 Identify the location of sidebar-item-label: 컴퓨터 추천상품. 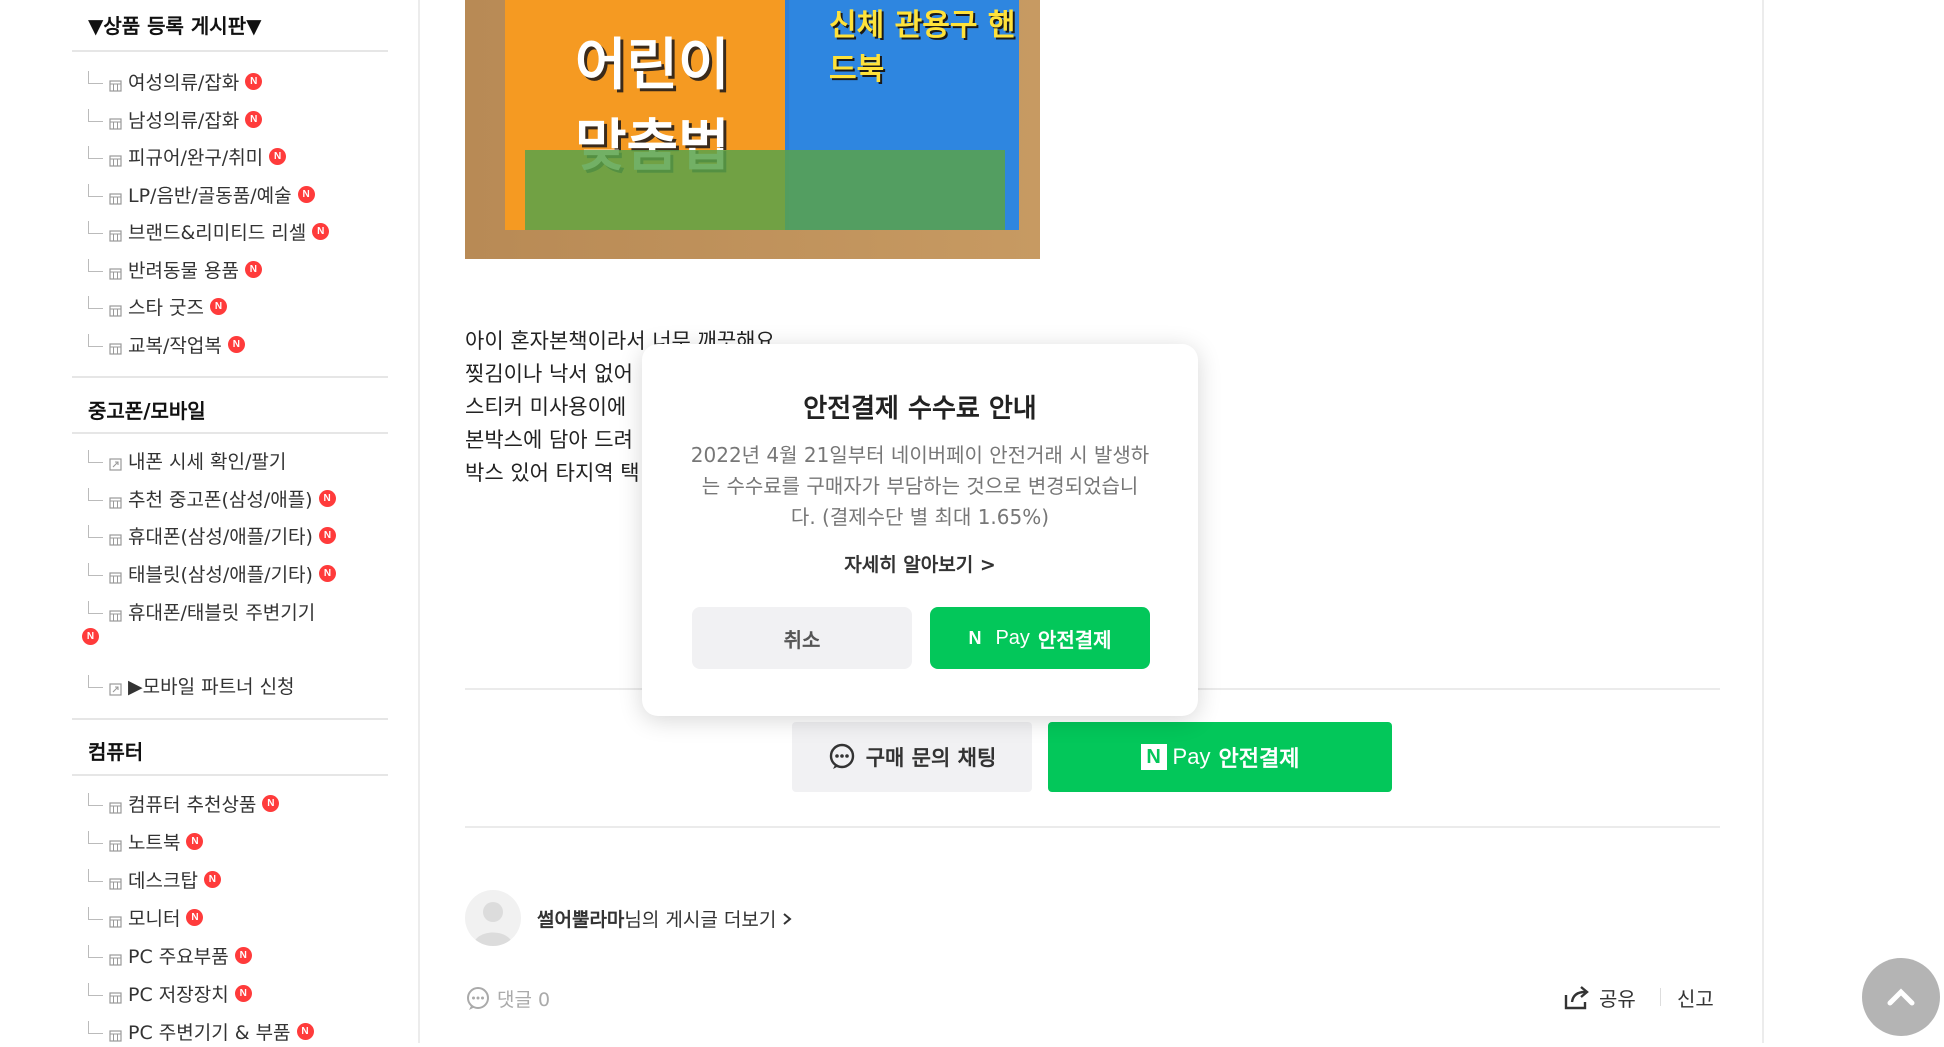
(192, 805).